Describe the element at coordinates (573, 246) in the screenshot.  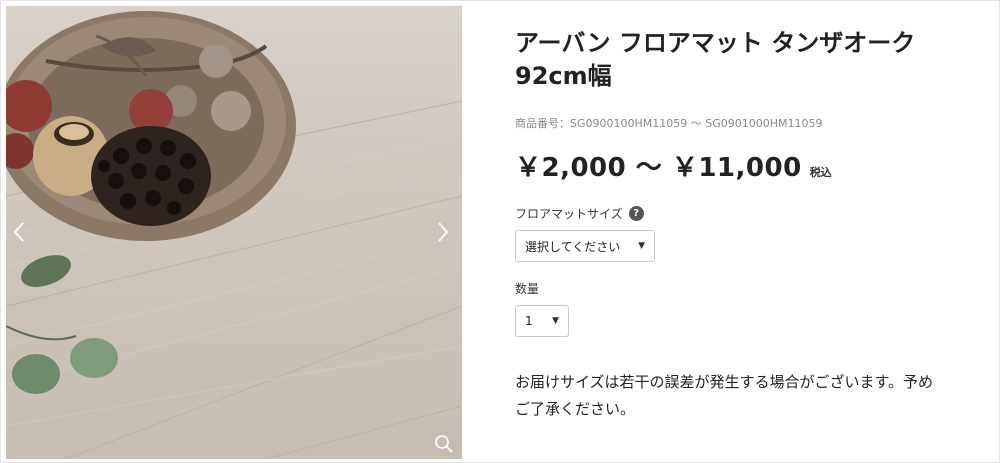
I see `size-select-value: 選択してください` at that location.